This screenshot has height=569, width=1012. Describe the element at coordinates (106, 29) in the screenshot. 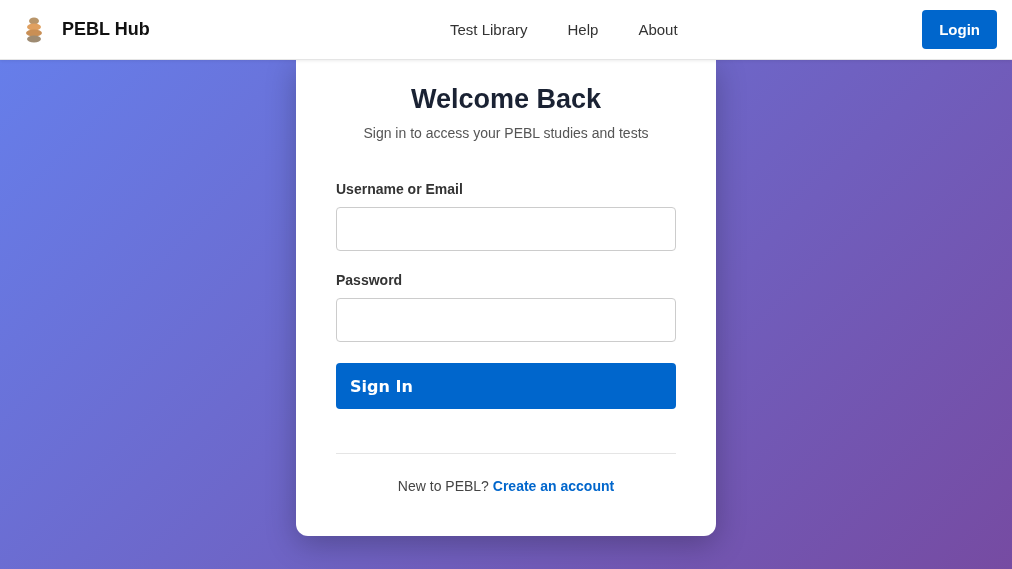

I see `brand-name: PEBL Hub` at that location.